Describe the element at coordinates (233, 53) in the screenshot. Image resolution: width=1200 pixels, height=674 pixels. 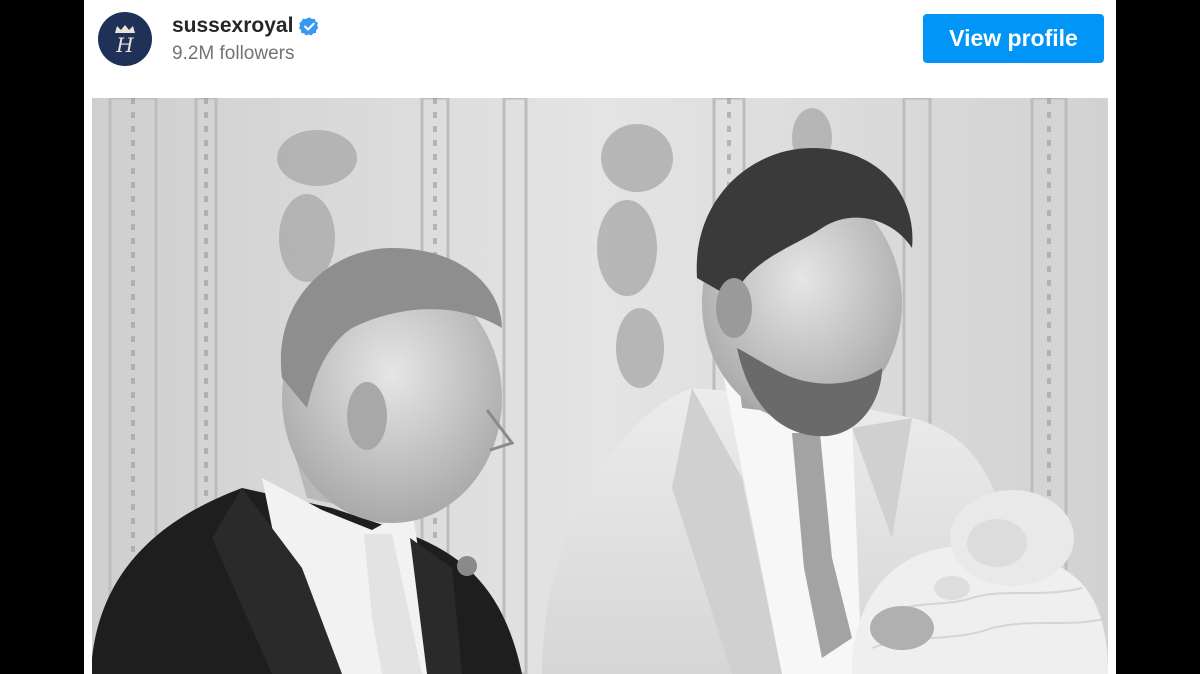
I see `follower-count: 9.2M followers` at that location.